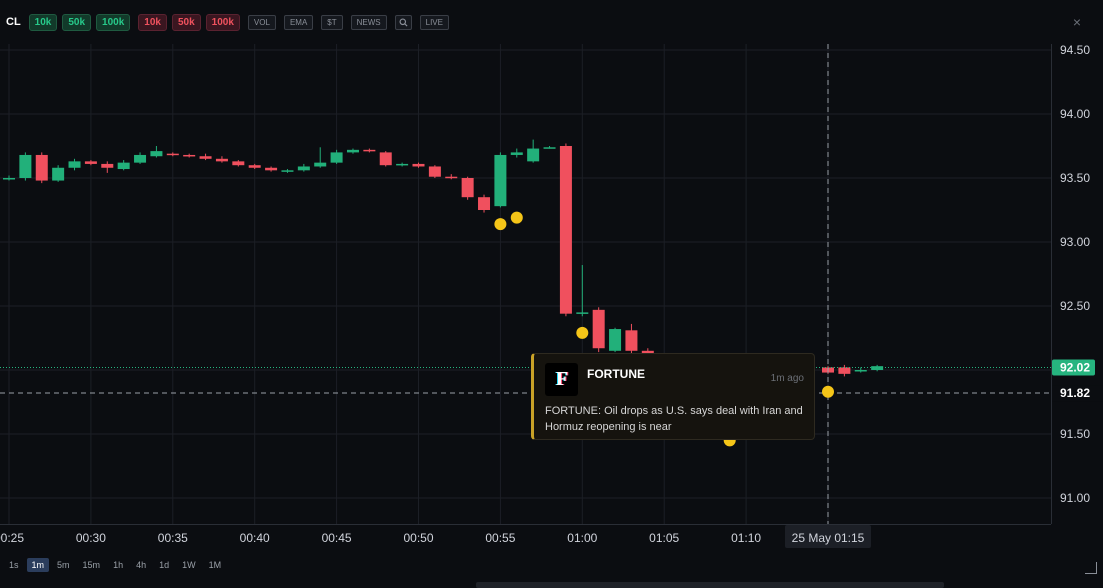  What do you see at coordinates (1091, 568) in the screenshot?
I see `resize-handle-icon` at bounding box center [1091, 568].